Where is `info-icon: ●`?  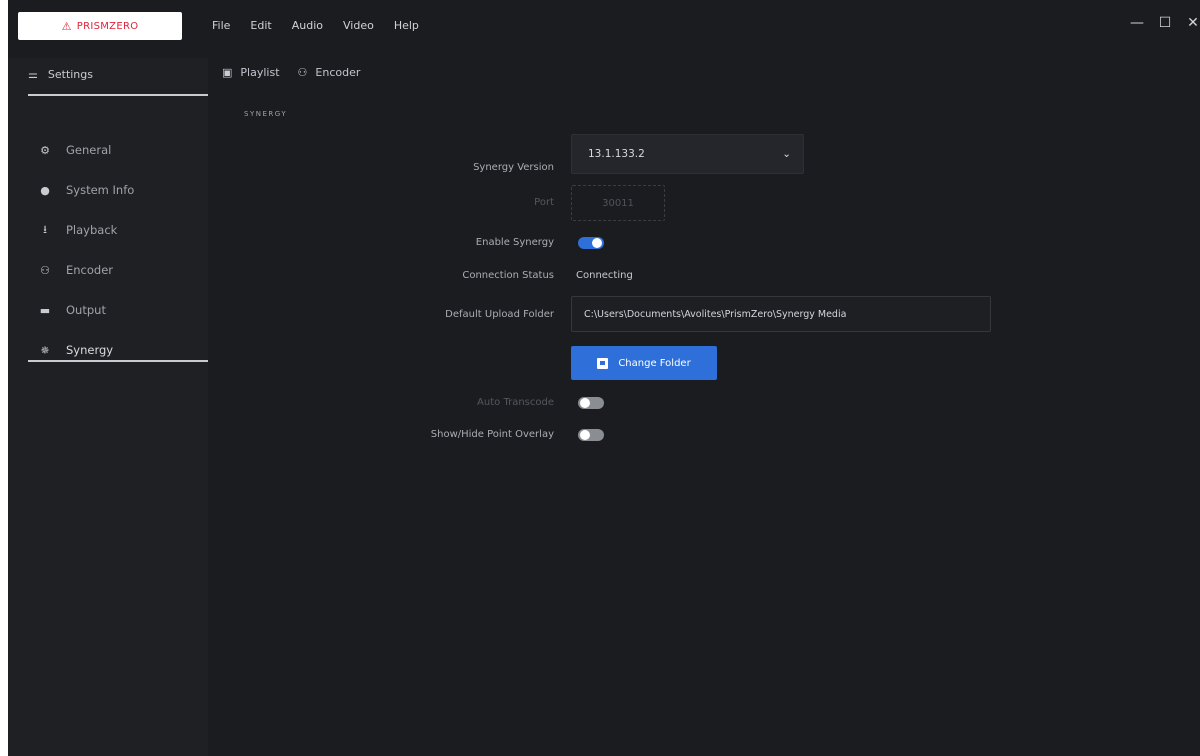 info-icon: ● is located at coordinates (45, 190).